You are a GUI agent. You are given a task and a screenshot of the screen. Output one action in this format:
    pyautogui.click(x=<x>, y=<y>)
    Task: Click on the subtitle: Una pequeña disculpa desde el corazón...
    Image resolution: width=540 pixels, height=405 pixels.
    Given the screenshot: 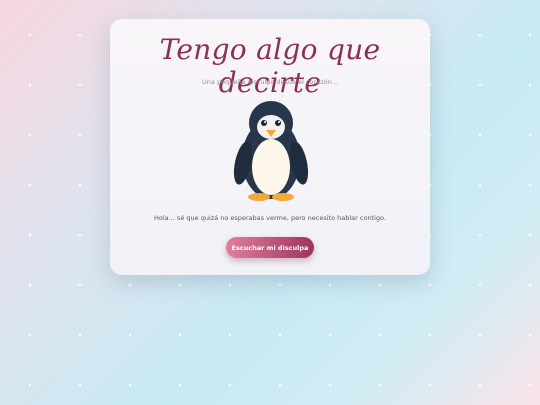 What is the action you would take?
    pyautogui.click(x=270, y=82)
    